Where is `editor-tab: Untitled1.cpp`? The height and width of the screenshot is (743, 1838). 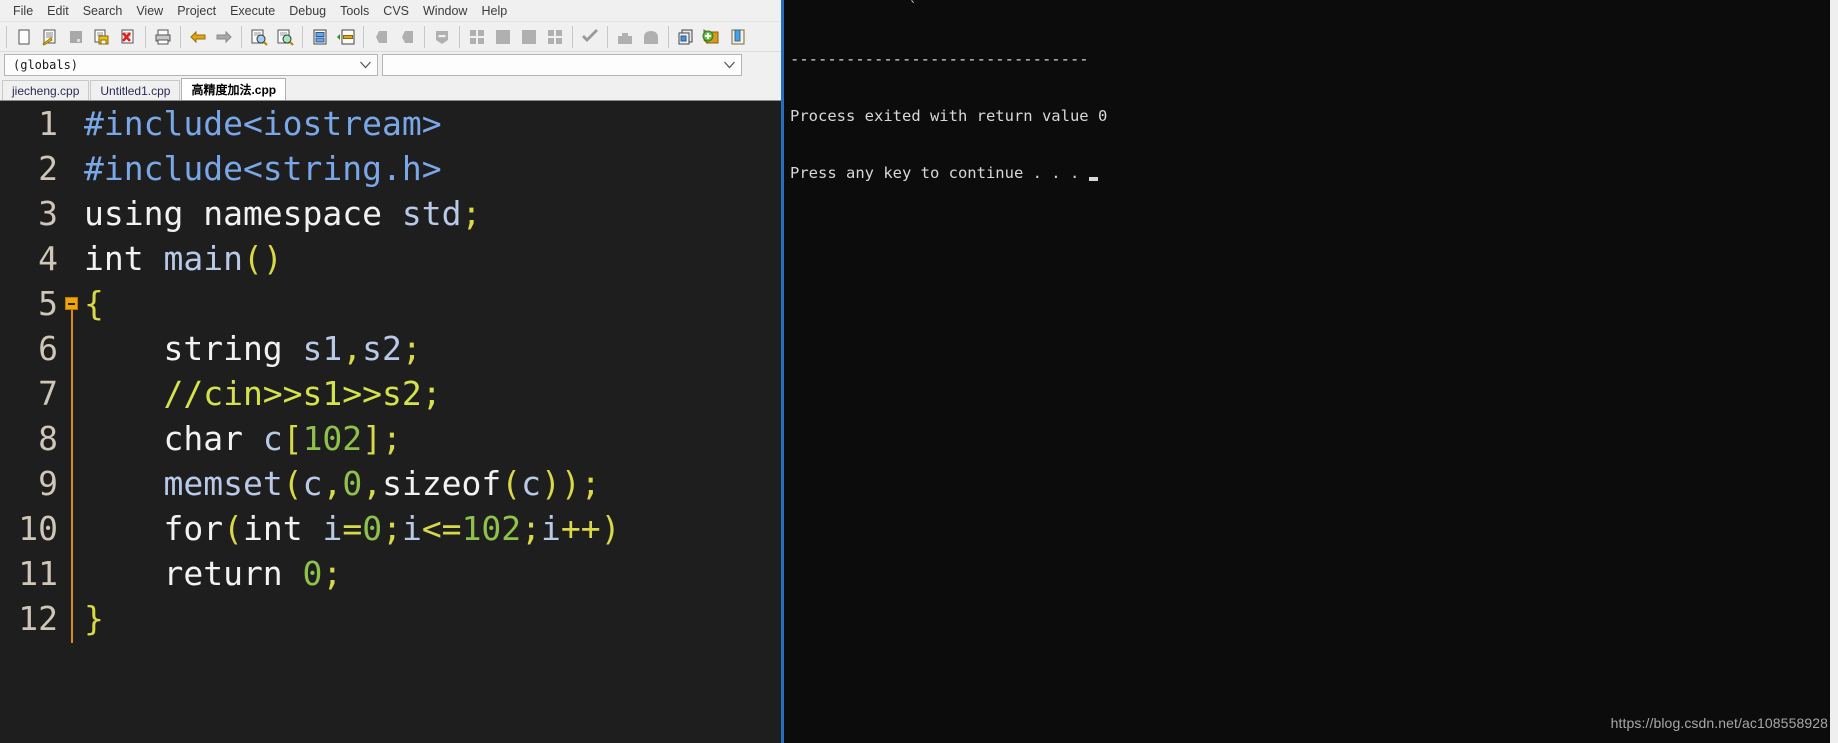 editor-tab: Untitled1.cpp is located at coordinates (135, 90).